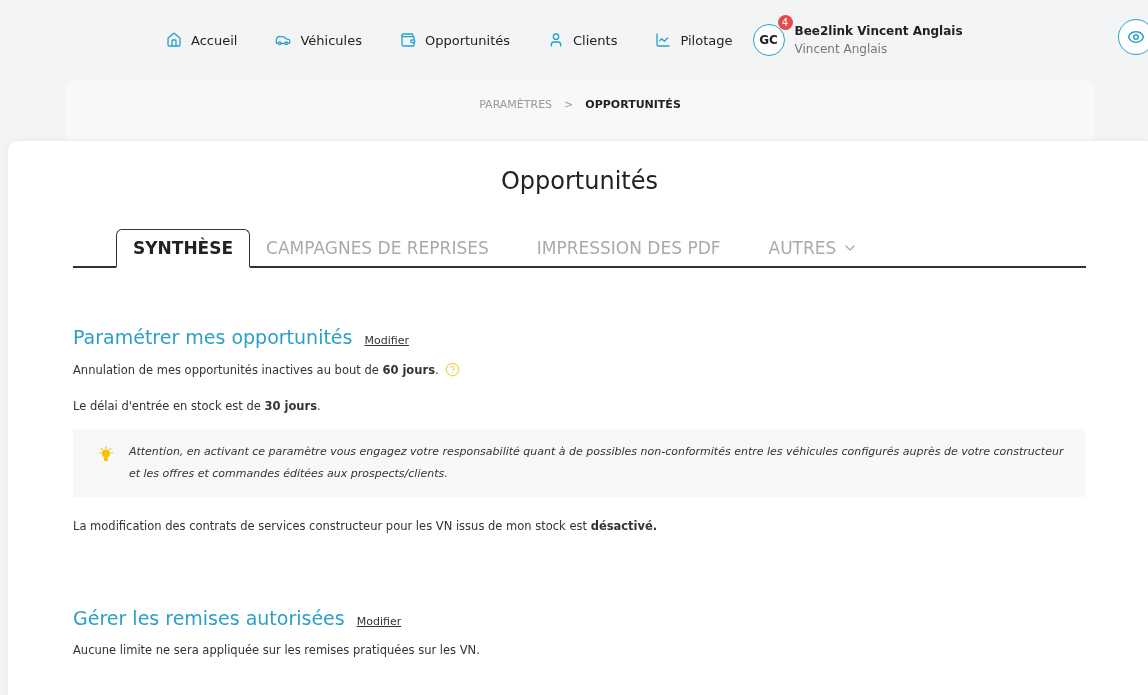  Describe the element at coordinates (256, 369) in the screenshot. I see `paragraph: Annulation de mes opportunités inactives au bout de 60 jours.` at that location.